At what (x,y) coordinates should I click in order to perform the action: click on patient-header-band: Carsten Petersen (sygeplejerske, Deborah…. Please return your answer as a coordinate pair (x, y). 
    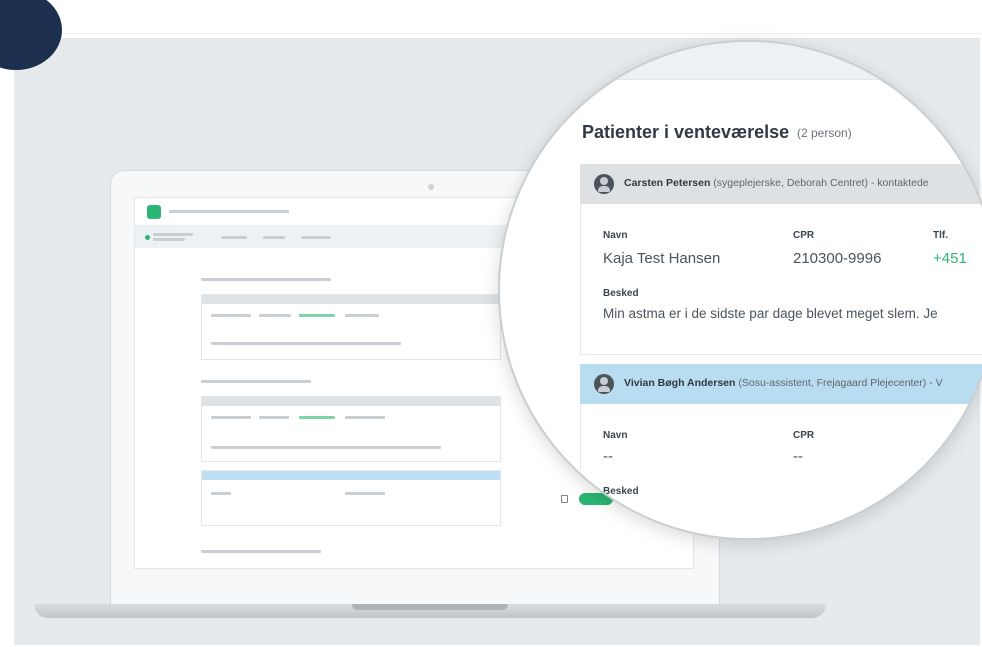
    Looking at the image, I should click on (781, 184).